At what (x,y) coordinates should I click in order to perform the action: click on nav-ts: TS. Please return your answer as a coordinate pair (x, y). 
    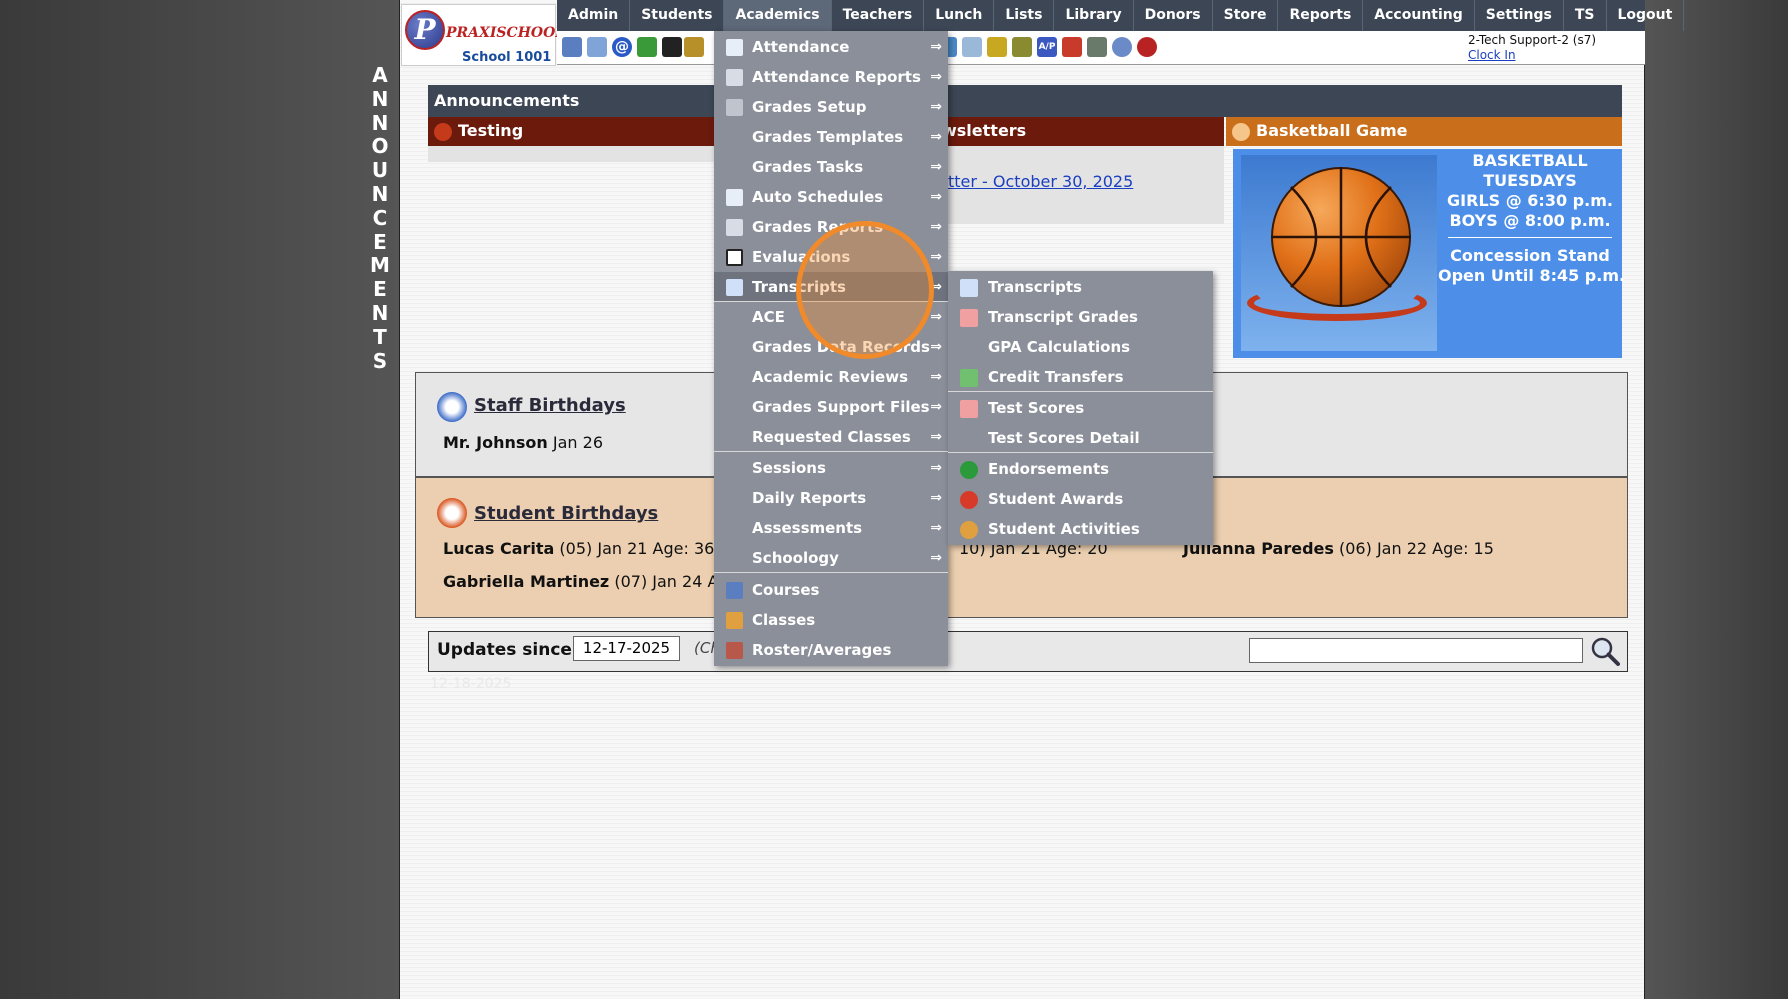
    Looking at the image, I should click on (1585, 15).